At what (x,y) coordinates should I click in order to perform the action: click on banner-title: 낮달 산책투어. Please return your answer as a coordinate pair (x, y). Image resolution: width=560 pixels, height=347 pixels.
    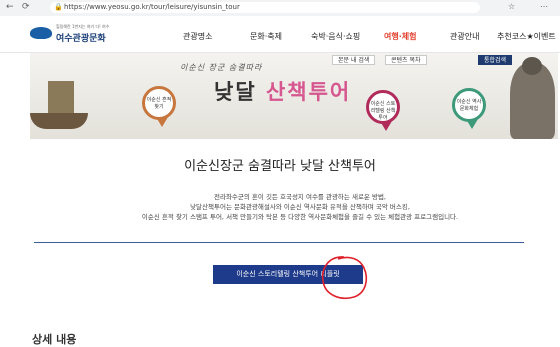
    Looking at the image, I should click on (282, 91).